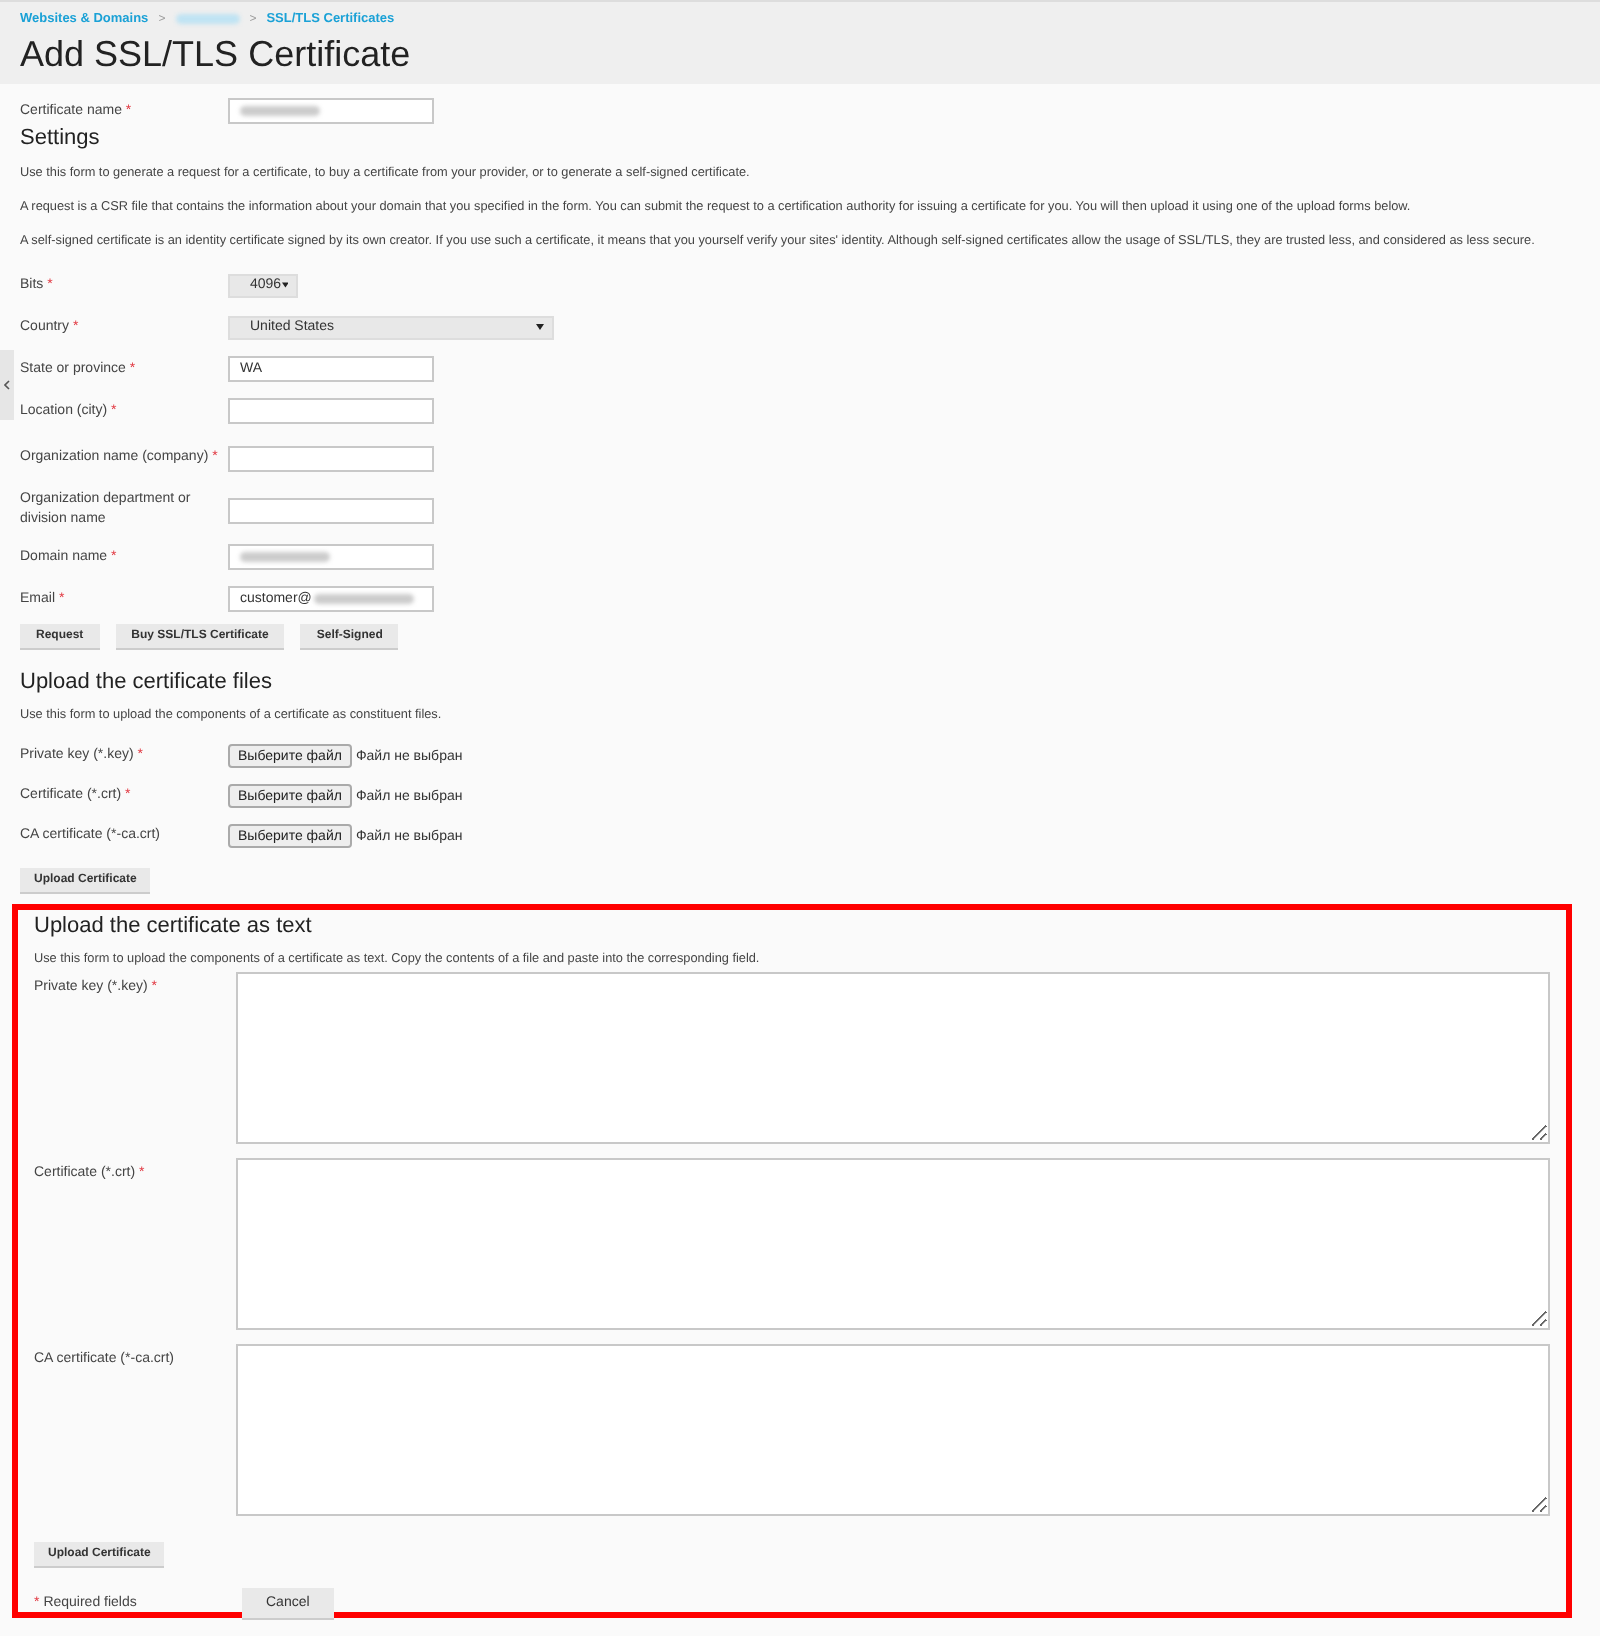 Image resolution: width=1600 pixels, height=1636 pixels. What do you see at coordinates (216, 55) in the screenshot?
I see `page-title: Add SSL/TLS Certificate` at bounding box center [216, 55].